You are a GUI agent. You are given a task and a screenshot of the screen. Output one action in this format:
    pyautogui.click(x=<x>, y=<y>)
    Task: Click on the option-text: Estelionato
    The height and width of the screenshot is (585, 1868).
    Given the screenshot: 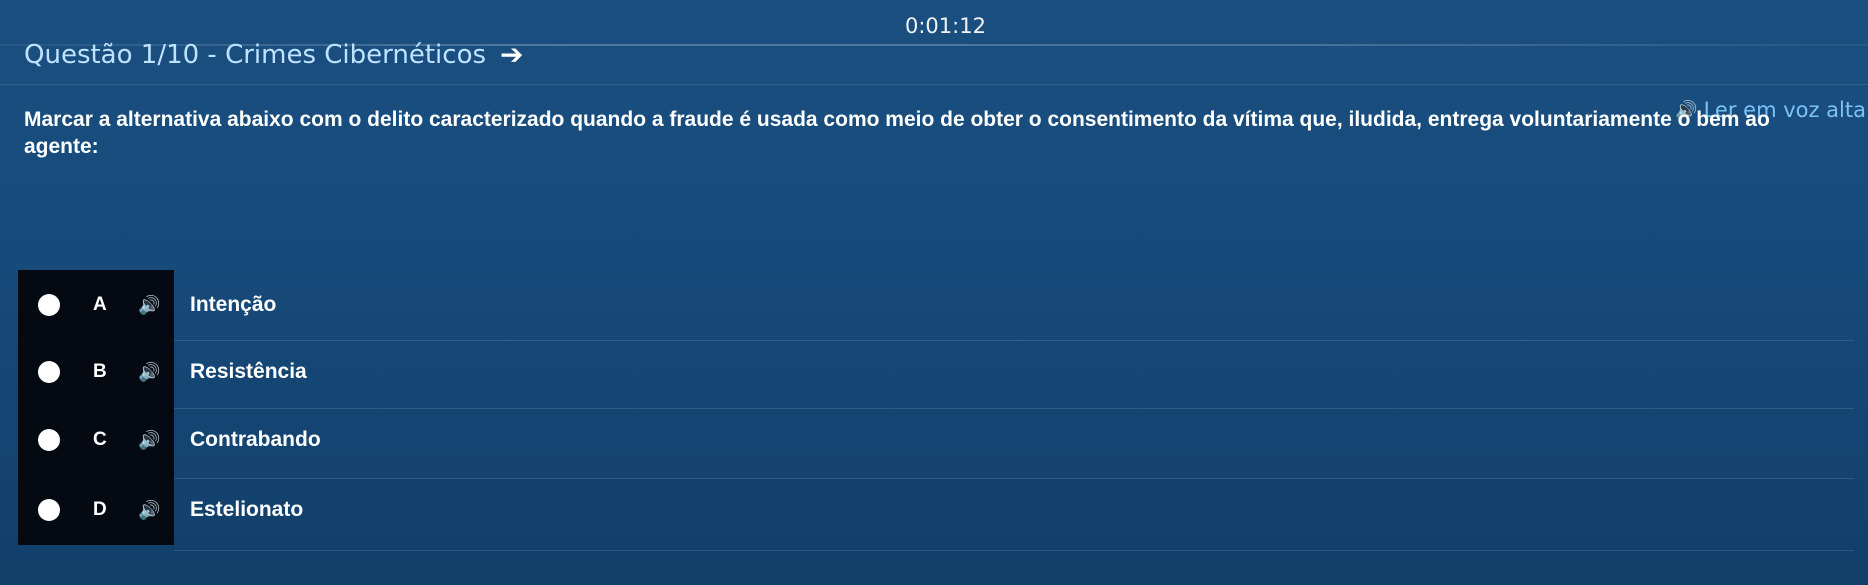 What is the action you would take?
    pyautogui.click(x=246, y=510)
    